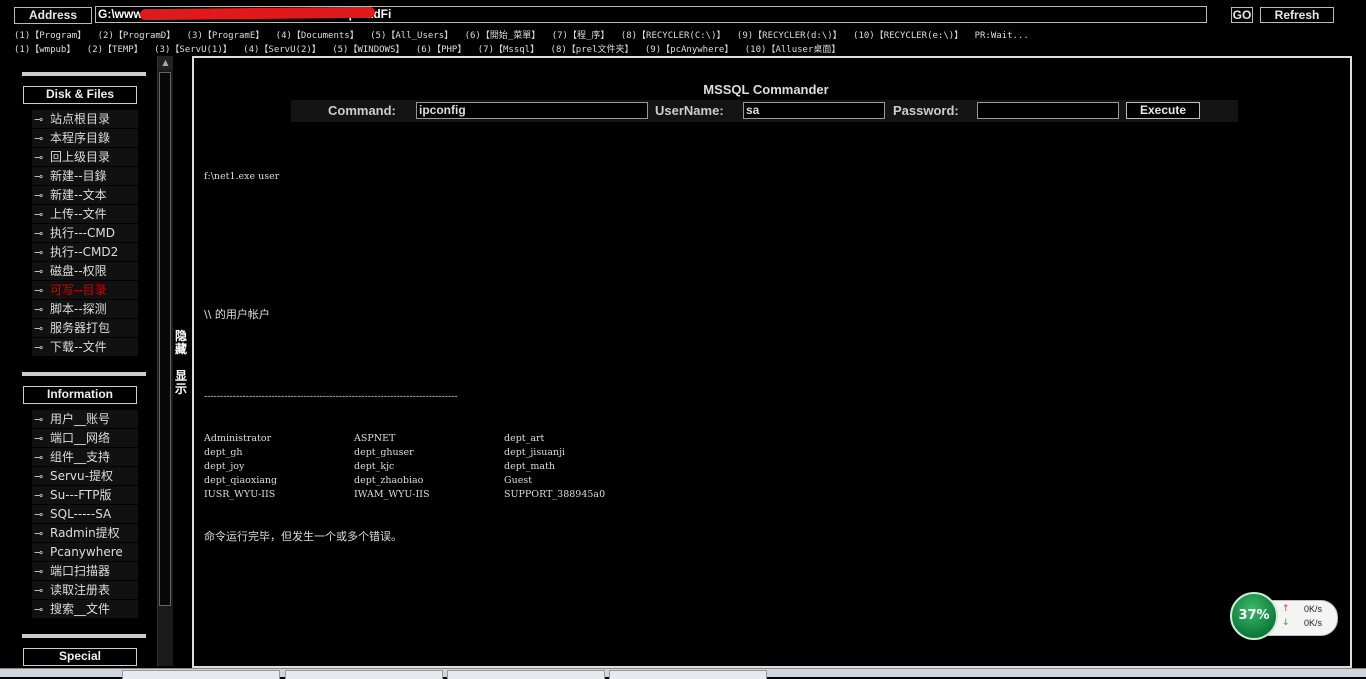  I want to click on shortcut-link: (3)【ProgramE】, so click(226, 36).